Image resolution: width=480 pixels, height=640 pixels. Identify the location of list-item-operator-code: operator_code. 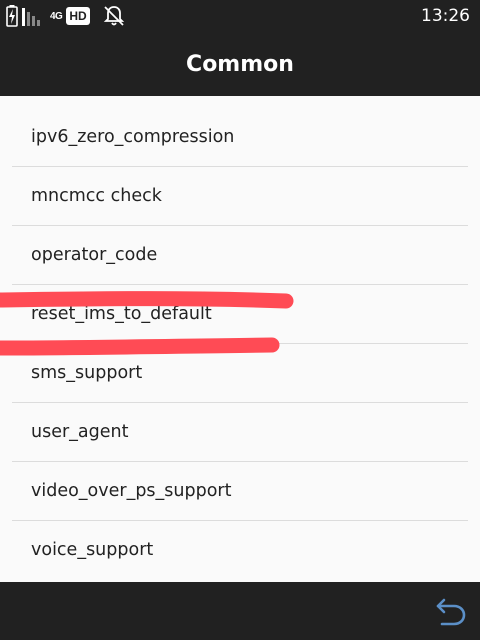
(240, 255).